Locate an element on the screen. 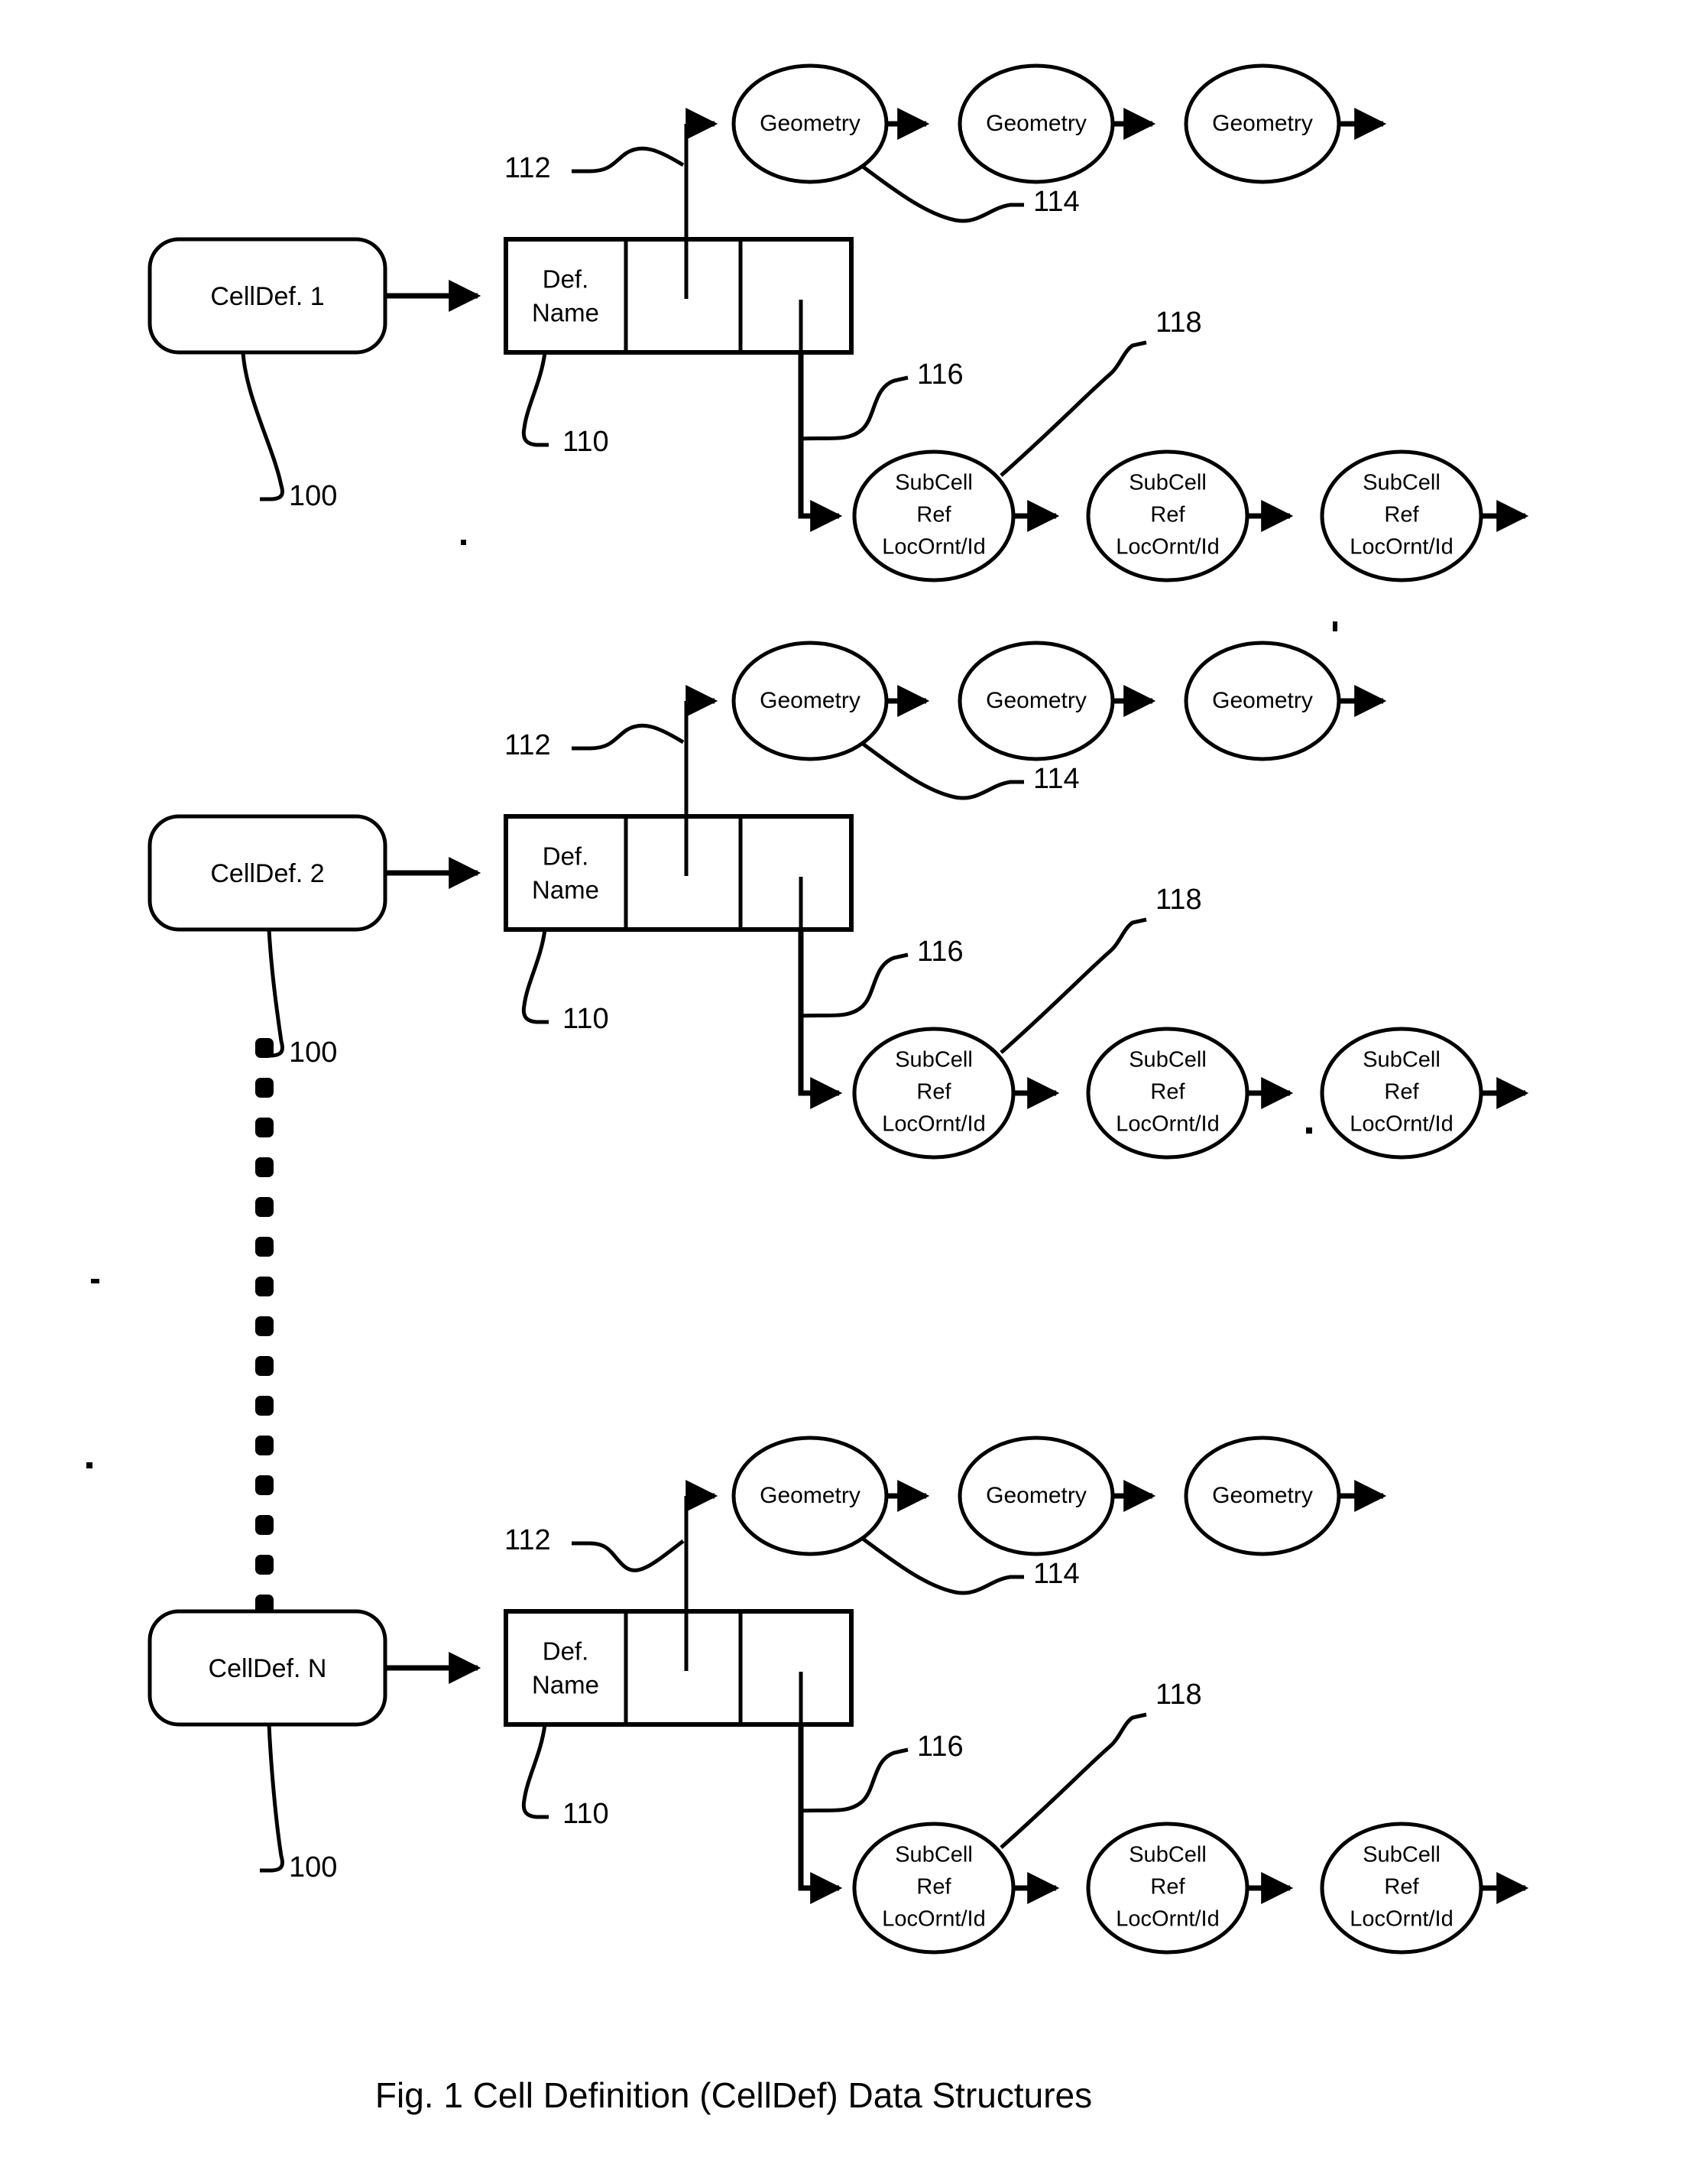 The width and height of the screenshot is (1708, 2164). subcell-node-2-1: SubCell Ref LocOrnt/Id is located at coordinates (934, 1093).